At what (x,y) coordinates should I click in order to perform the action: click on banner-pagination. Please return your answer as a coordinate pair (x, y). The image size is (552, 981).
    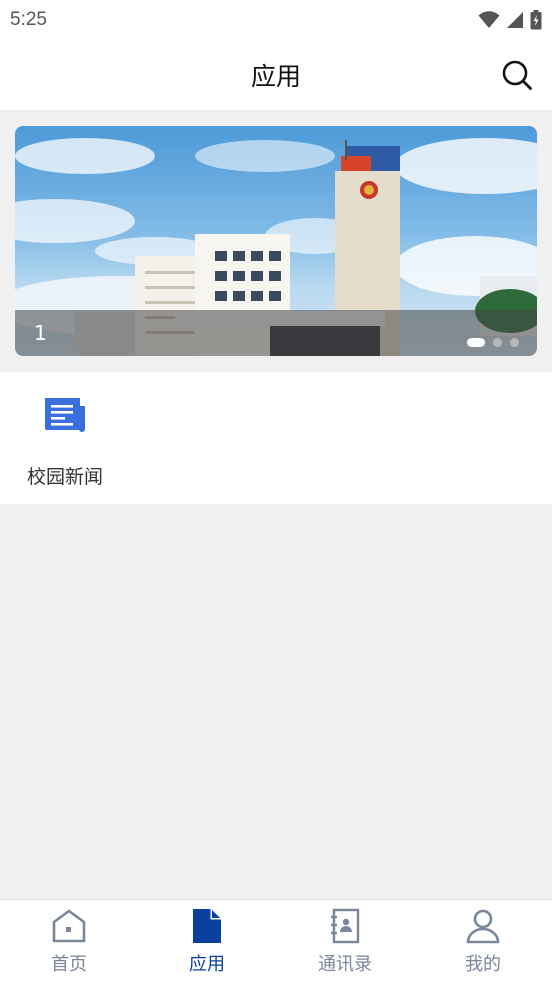
    Looking at the image, I should click on (493, 342).